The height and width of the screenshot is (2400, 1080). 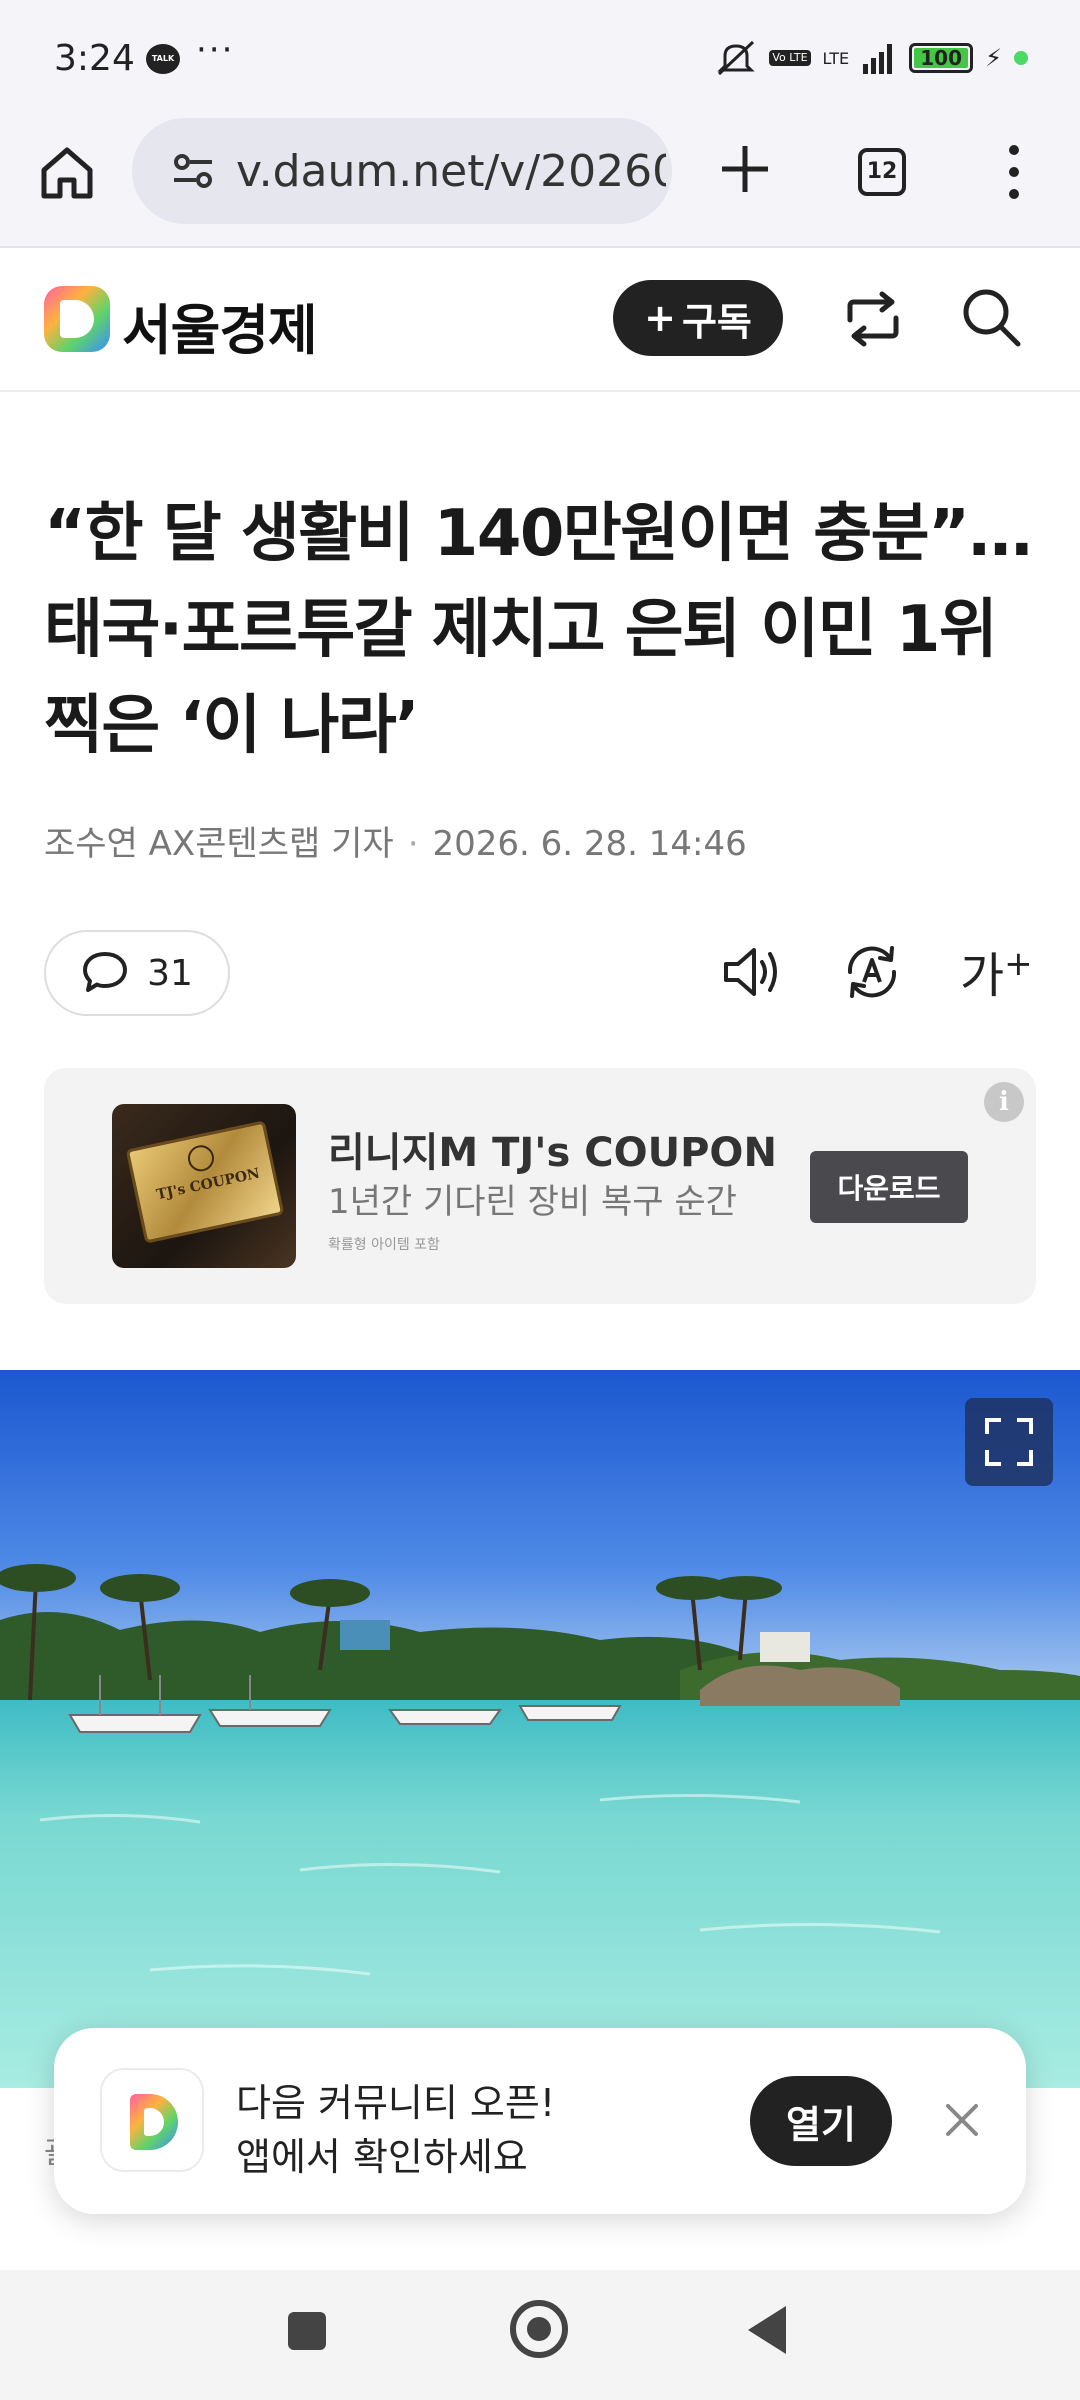 I want to click on status-time: 3:24, so click(x=94, y=58).